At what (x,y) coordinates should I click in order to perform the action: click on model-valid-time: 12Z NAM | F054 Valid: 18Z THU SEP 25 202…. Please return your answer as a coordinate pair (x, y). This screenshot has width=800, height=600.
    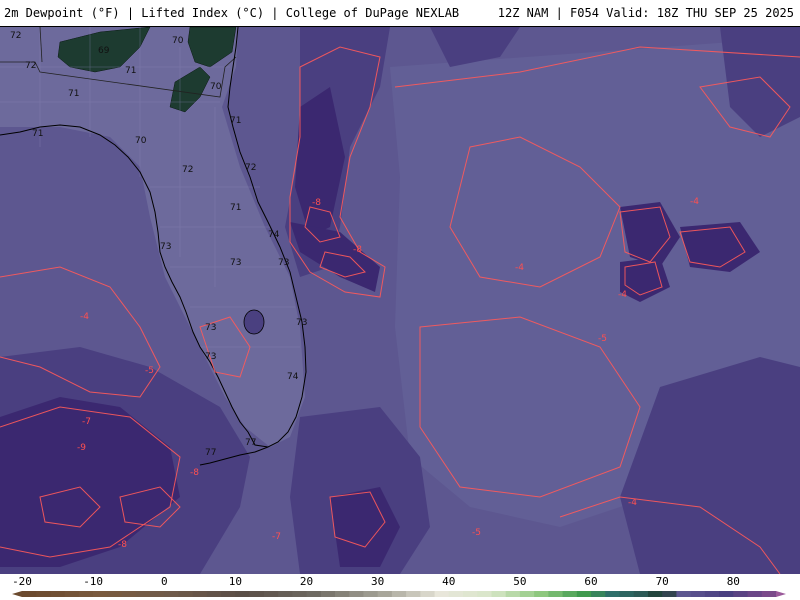
    Looking at the image, I should click on (645, 13).